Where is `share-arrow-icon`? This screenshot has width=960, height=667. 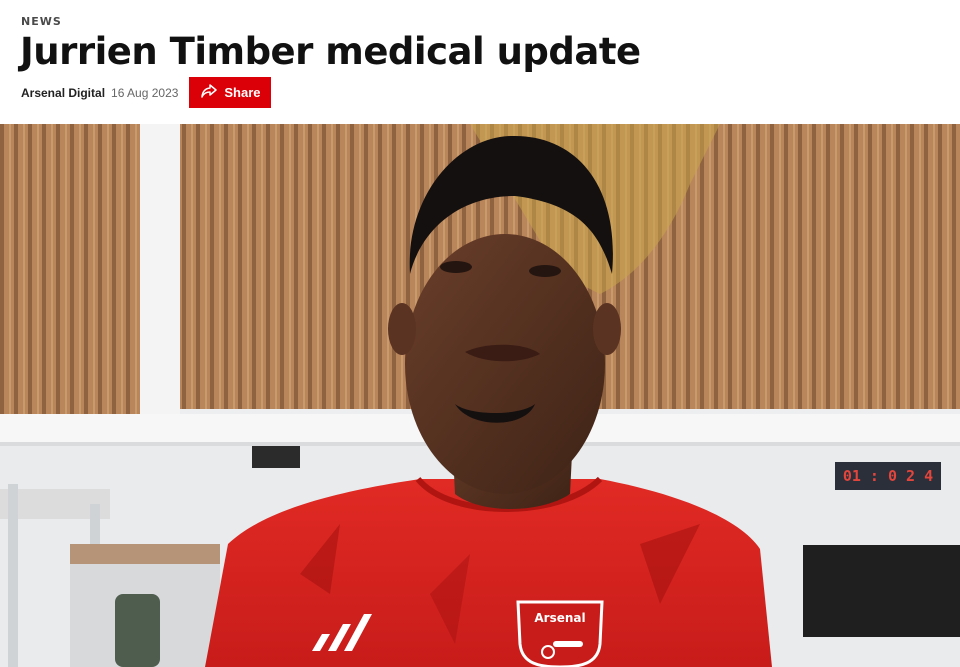 share-arrow-icon is located at coordinates (209, 92).